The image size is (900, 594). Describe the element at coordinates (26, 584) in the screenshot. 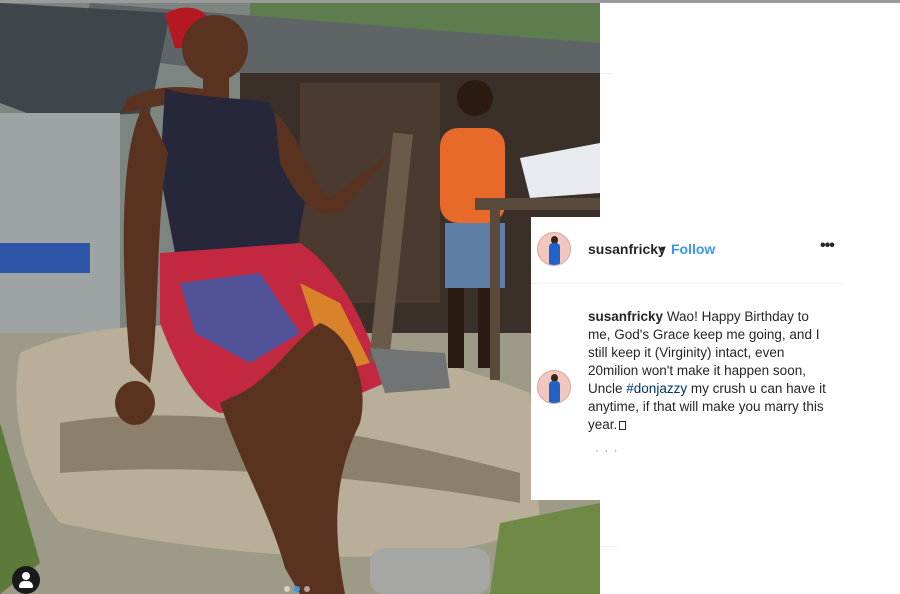

I see `person-icon-body` at that location.